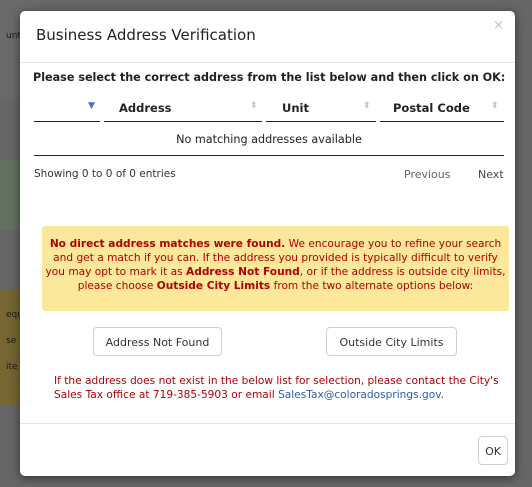 The image size is (532, 487). I want to click on sort-desc-icon: ▼, so click(91, 106).